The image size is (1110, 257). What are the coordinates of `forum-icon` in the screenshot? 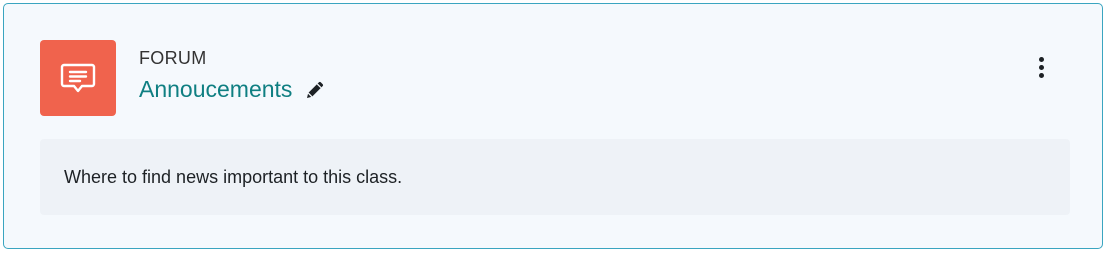 It's located at (78, 78).